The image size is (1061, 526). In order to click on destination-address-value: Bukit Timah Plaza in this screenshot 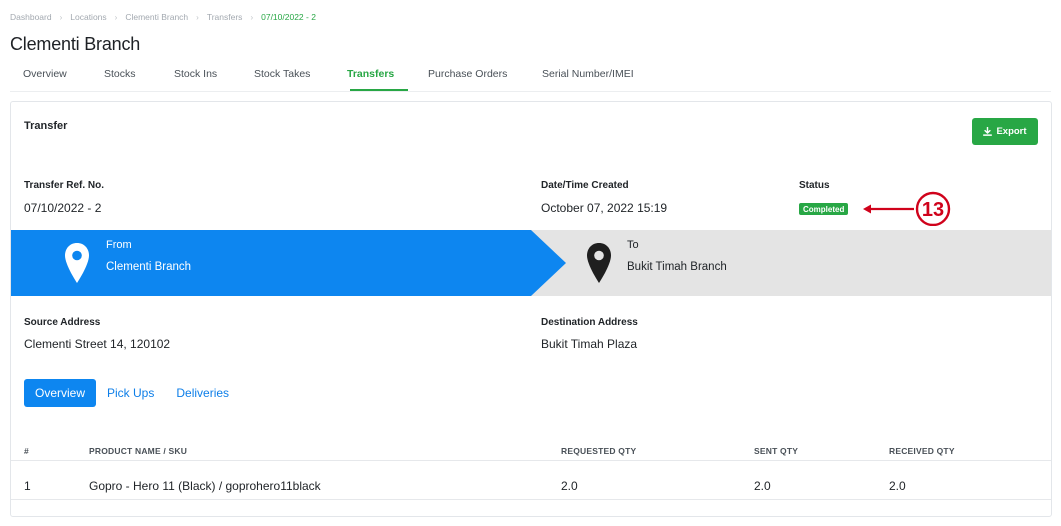, I will do `click(589, 344)`.